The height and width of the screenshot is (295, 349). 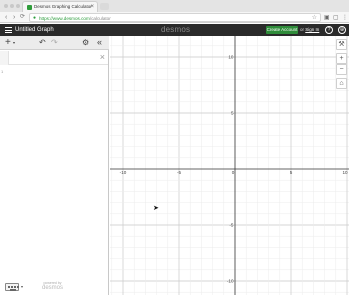 I want to click on home-zoom-button: ⌂, so click(x=341, y=83).